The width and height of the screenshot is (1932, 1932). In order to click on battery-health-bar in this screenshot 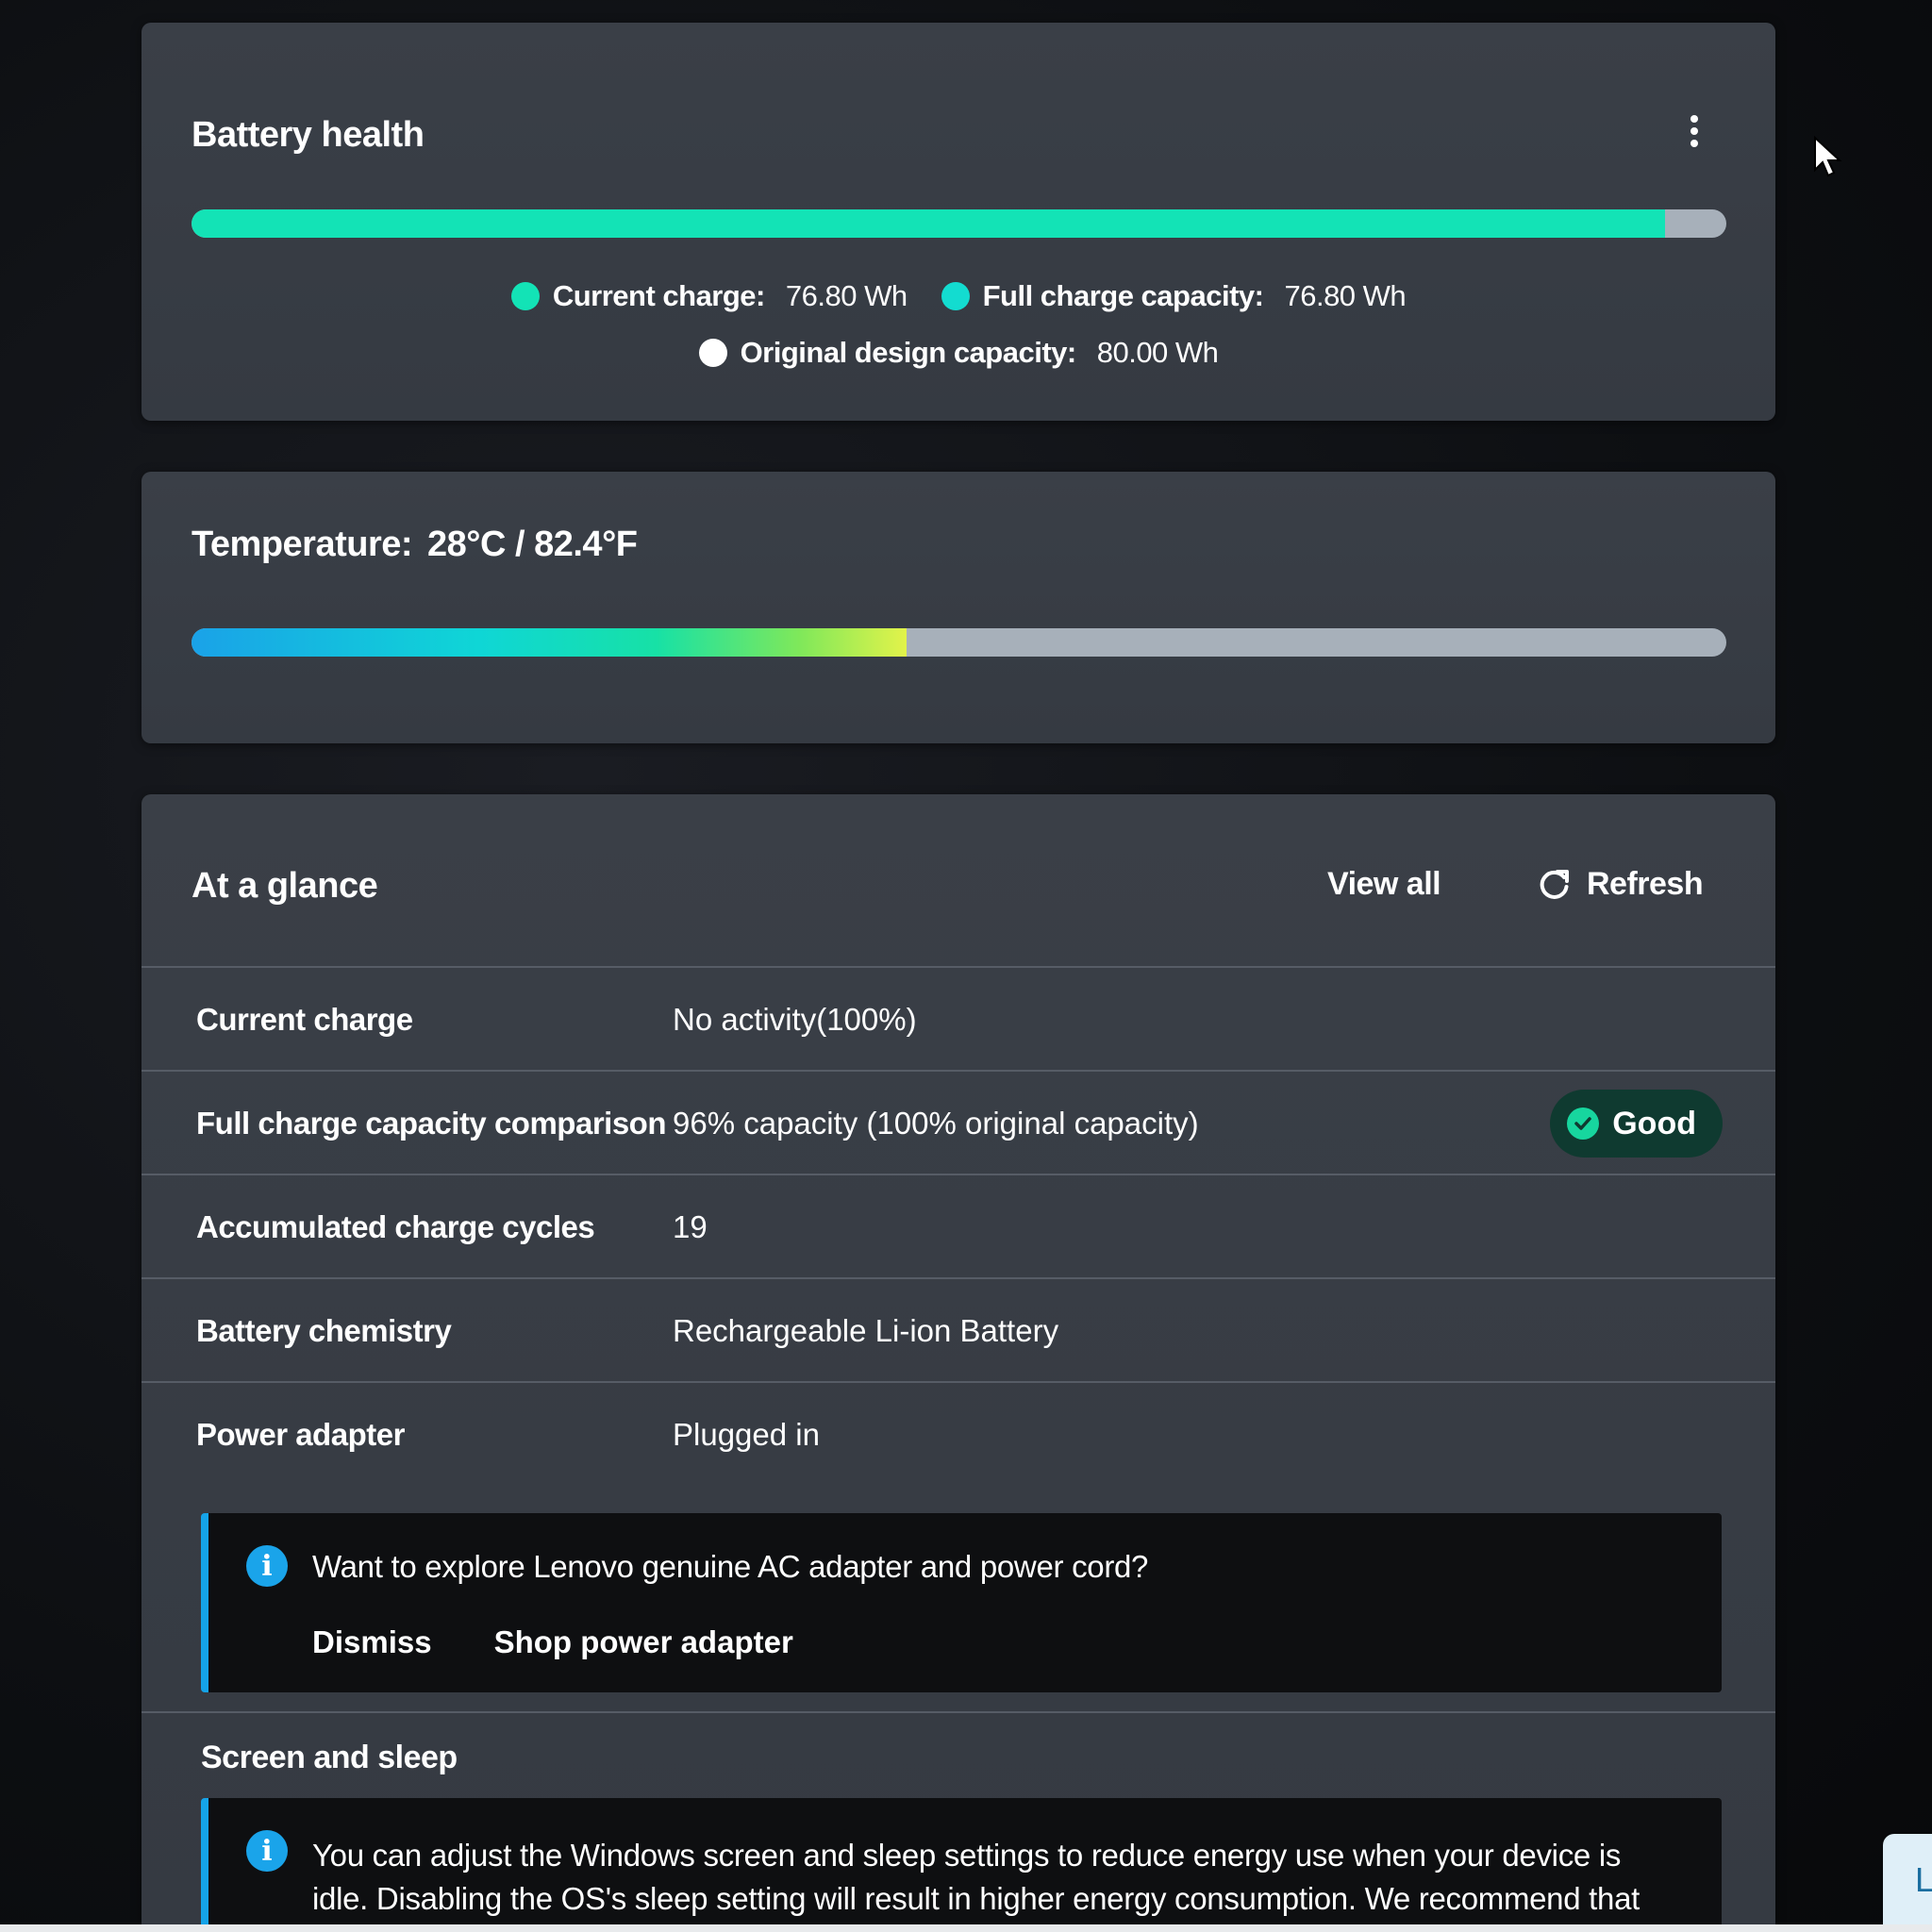, I will do `click(959, 224)`.